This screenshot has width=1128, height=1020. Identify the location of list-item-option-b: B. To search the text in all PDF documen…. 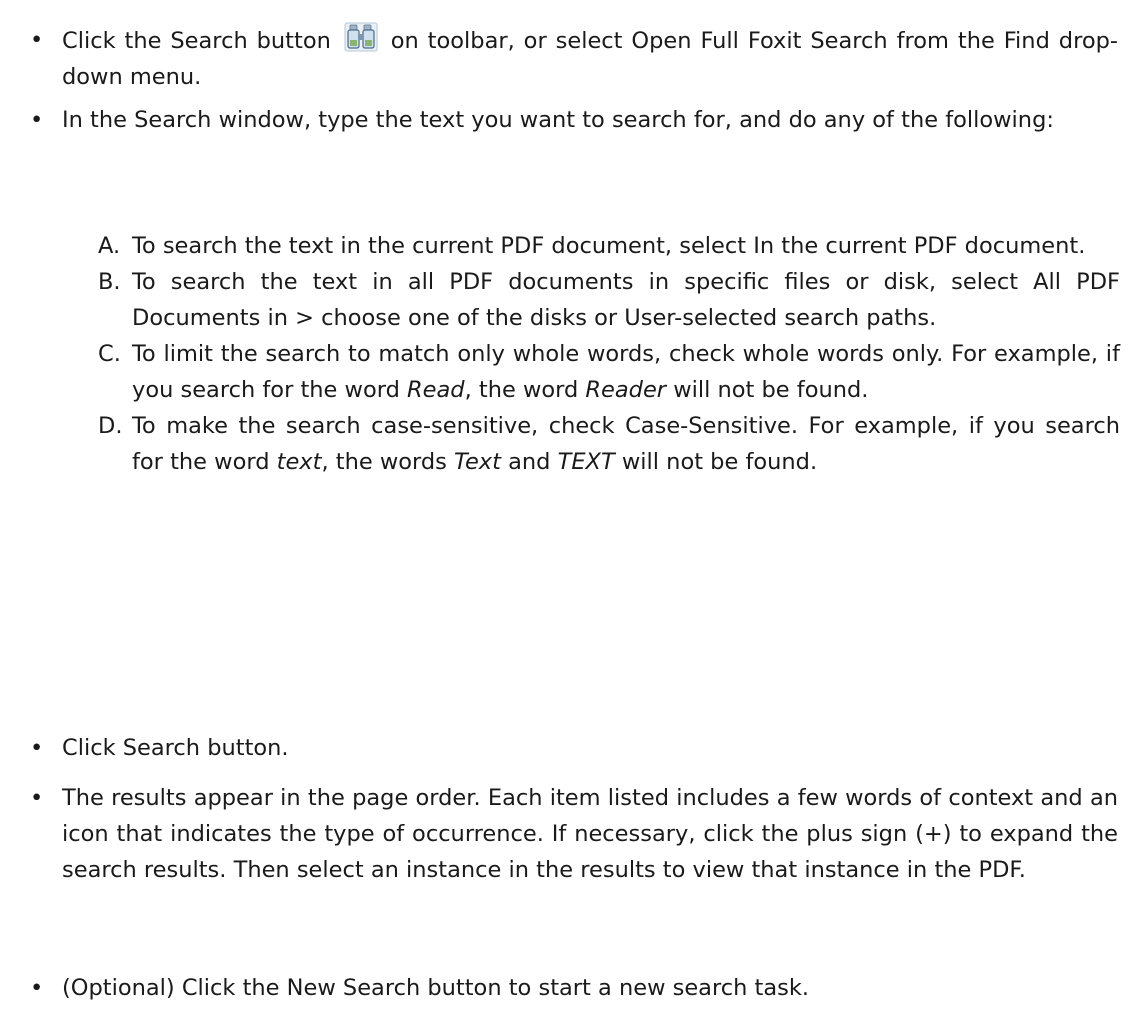
(609, 300).